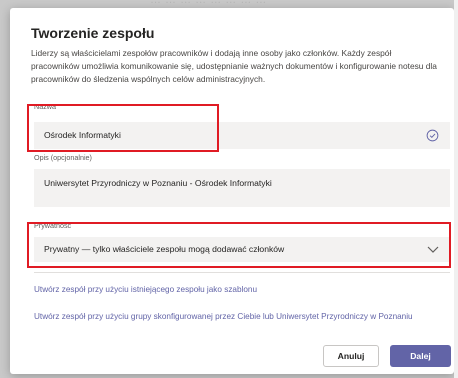  I want to click on cancel-button: Anuluj, so click(351, 356).